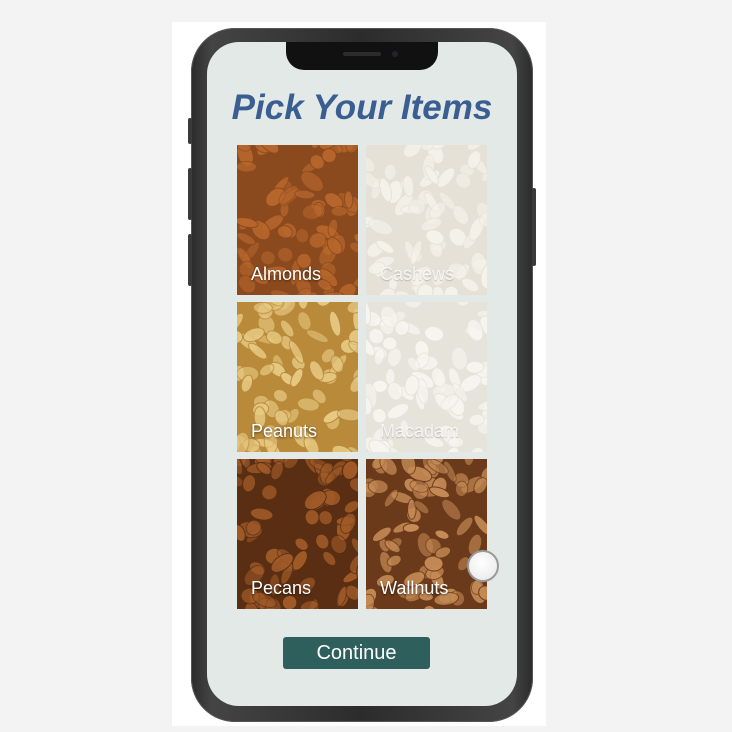  What do you see at coordinates (281, 588) in the screenshot?
I see `item-label-pecans: Pecans` at bounding box center [281, 588].